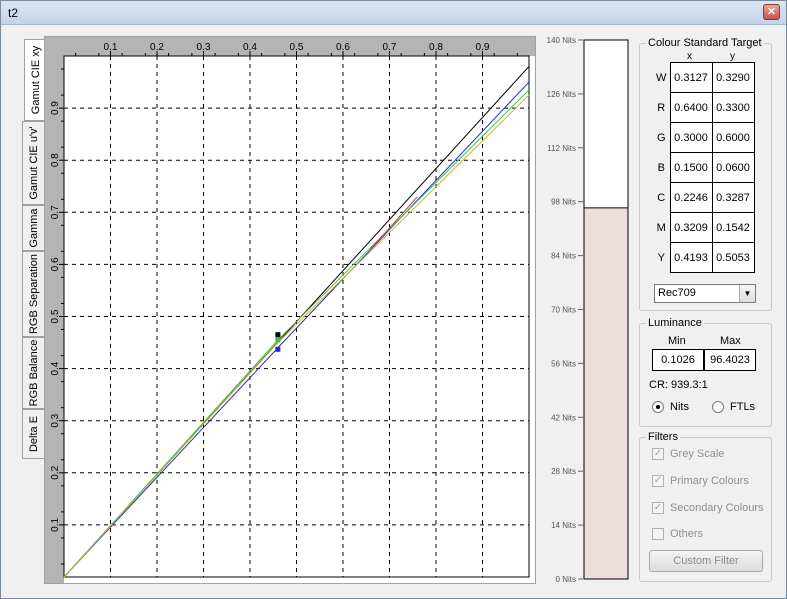 This screenshot has height=599, width=787. Describe the element at coordinates (677, 293) in the screenshot. I see `standard-select-value: Rec709` at that location.